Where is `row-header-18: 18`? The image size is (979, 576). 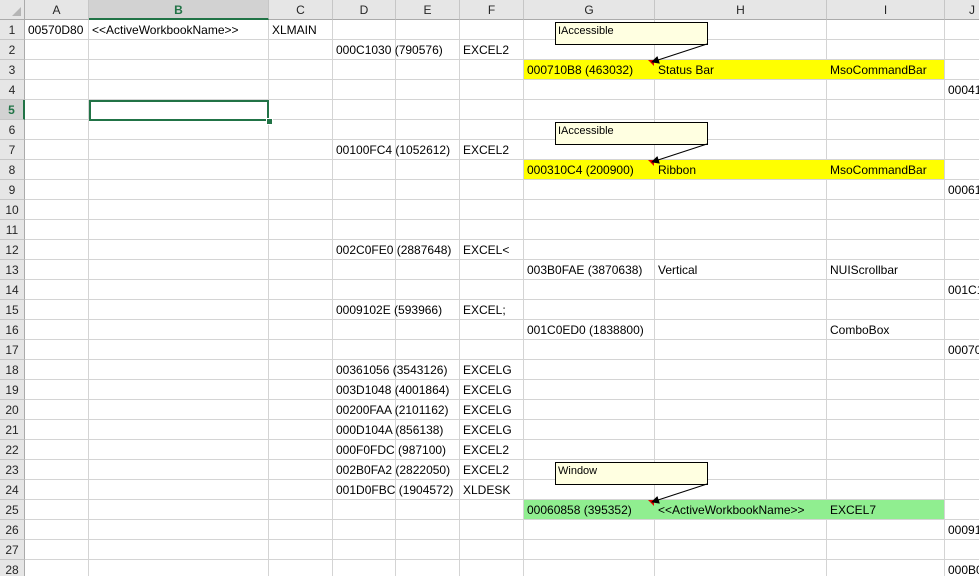 row-header-18: 18 is located at coordinates (12, 370).